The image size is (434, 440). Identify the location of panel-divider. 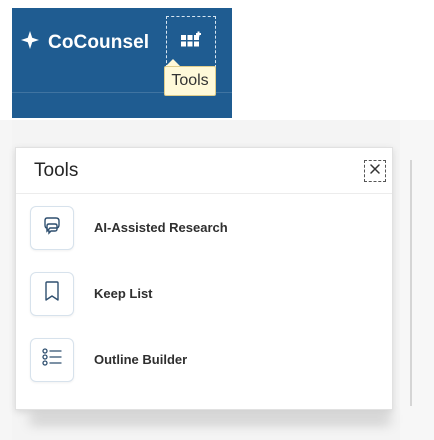
(204, 193).